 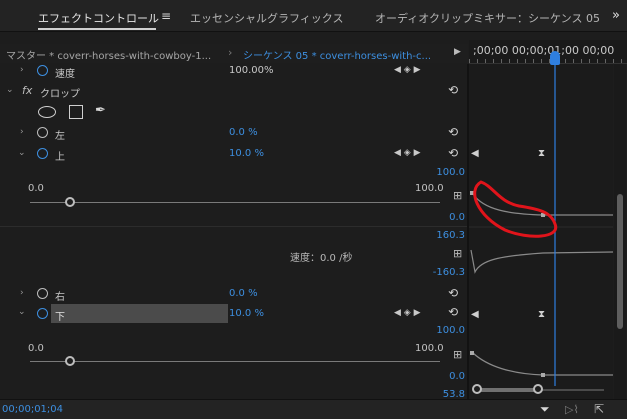 I want to click on current-timecode: 00;00;01;04, so click(x=32, y=409).